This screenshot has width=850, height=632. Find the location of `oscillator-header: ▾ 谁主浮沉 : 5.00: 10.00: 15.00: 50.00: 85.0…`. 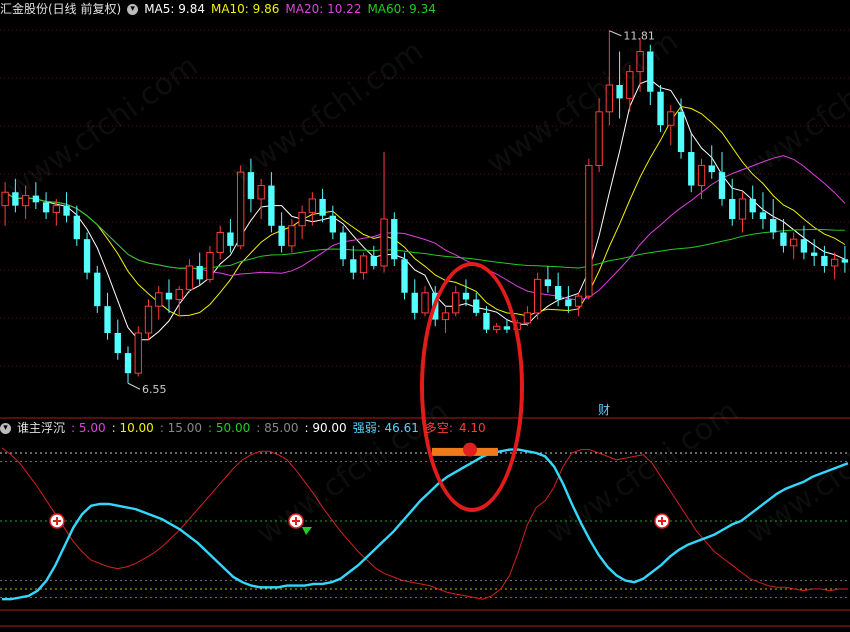

oscillator-header: ▾ 谁主浮沉 : 5.00: 10.00: 15.00: 50.00: 85.0… is located at coordinates (243, 428).